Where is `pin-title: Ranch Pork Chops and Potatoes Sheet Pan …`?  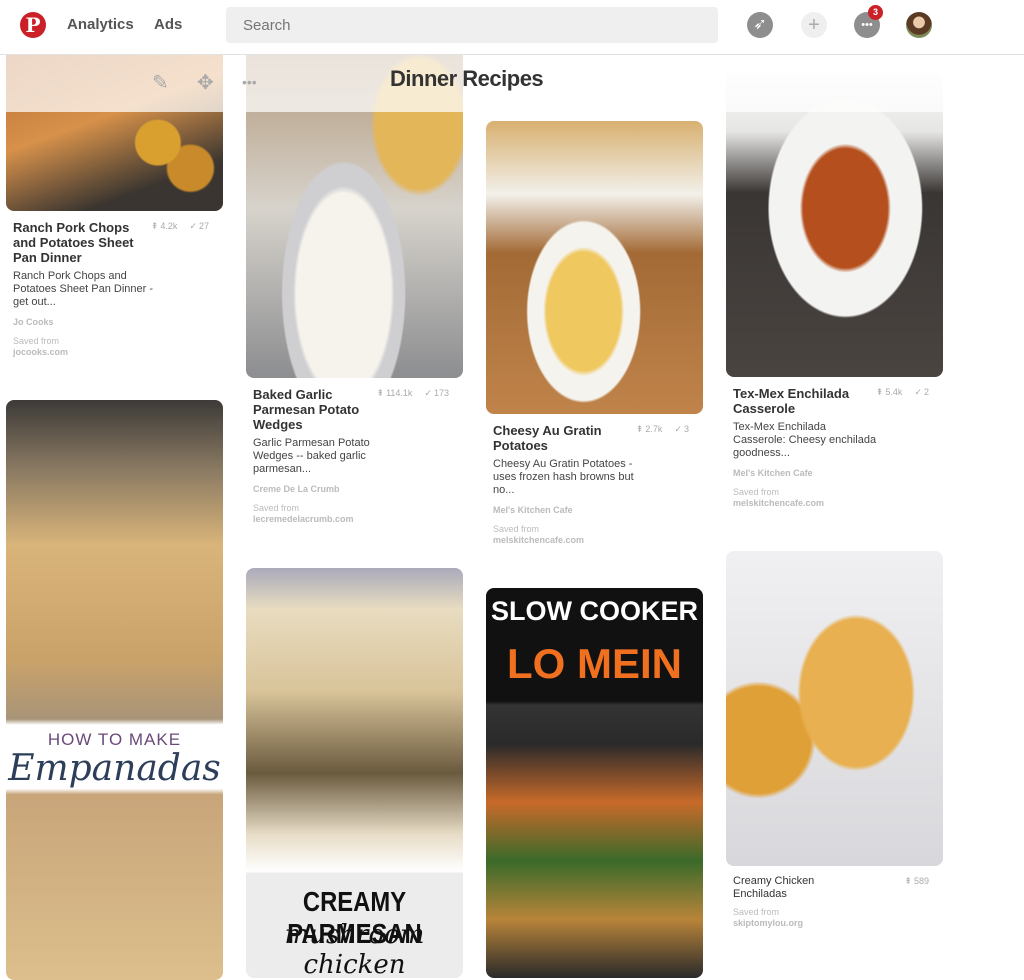
pin-title: Ranch Pork Chops and Potatoes Sheet Pan … is located at coordinates (75, 242).